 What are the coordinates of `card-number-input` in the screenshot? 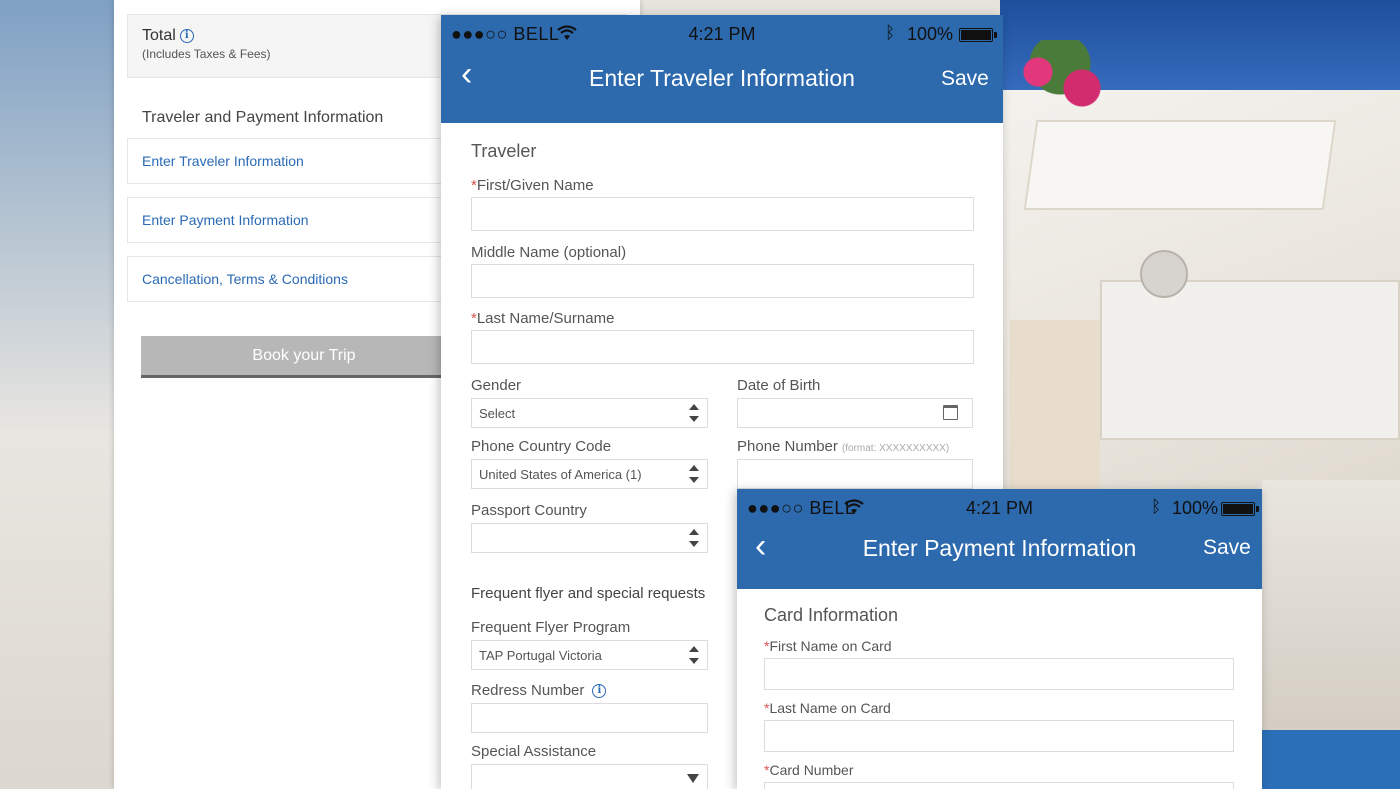 It's located at (999, 785).